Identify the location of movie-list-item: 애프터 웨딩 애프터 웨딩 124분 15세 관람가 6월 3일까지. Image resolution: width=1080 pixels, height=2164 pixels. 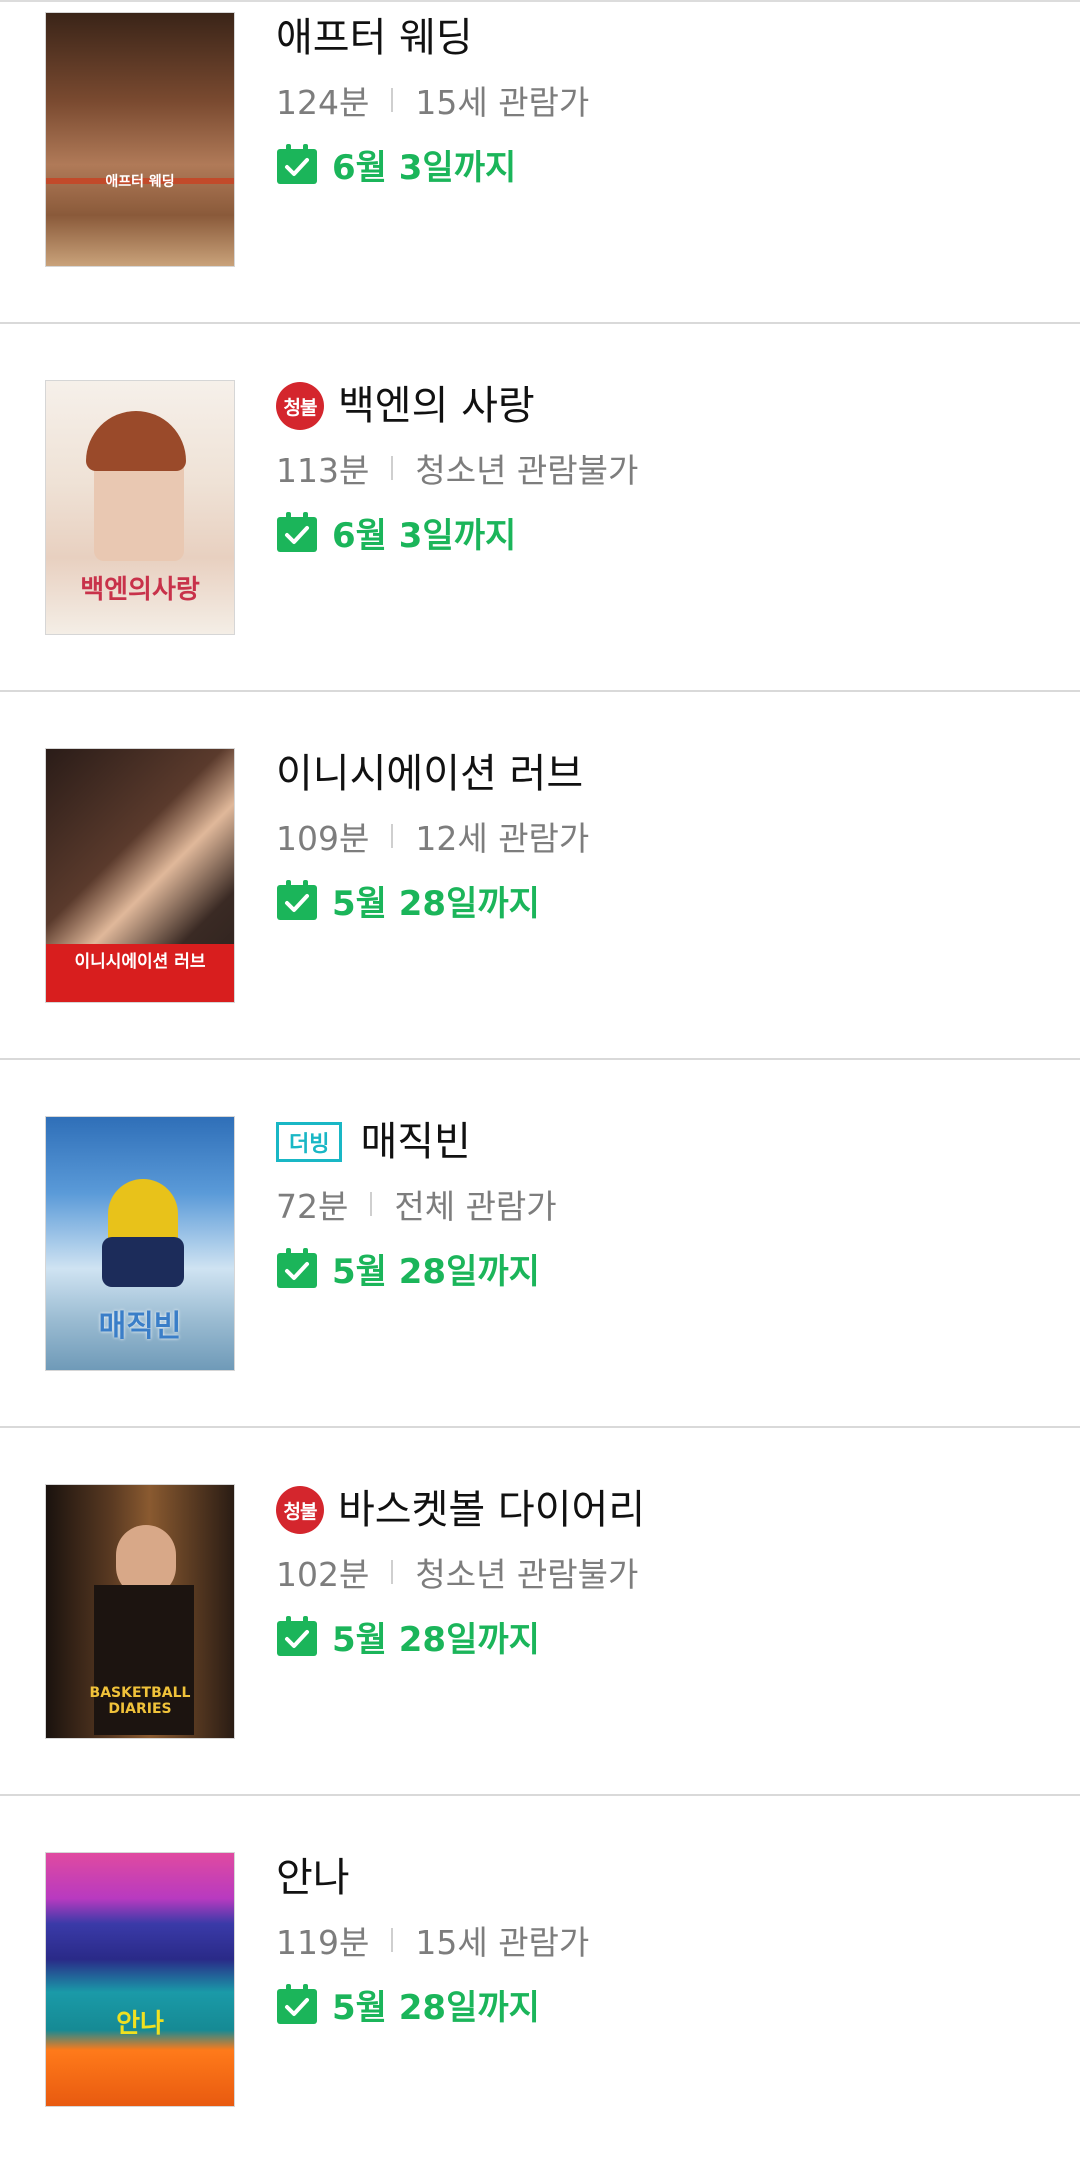
(540, 162).